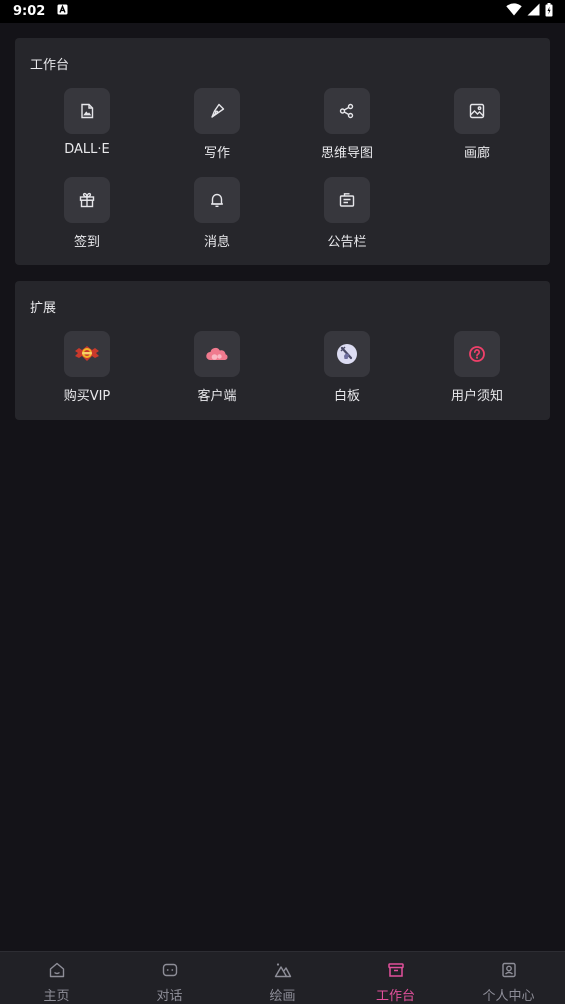  I want to click on bulletin-icon, so click(347, 200).